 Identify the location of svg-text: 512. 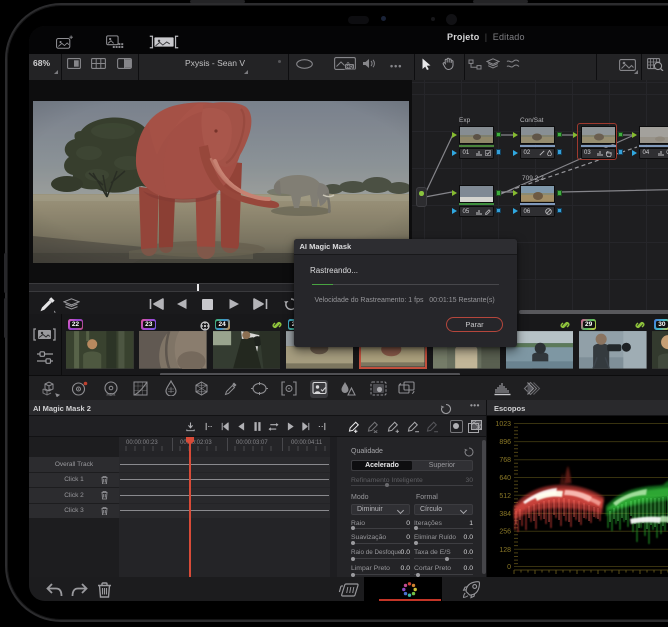
(505, 496).